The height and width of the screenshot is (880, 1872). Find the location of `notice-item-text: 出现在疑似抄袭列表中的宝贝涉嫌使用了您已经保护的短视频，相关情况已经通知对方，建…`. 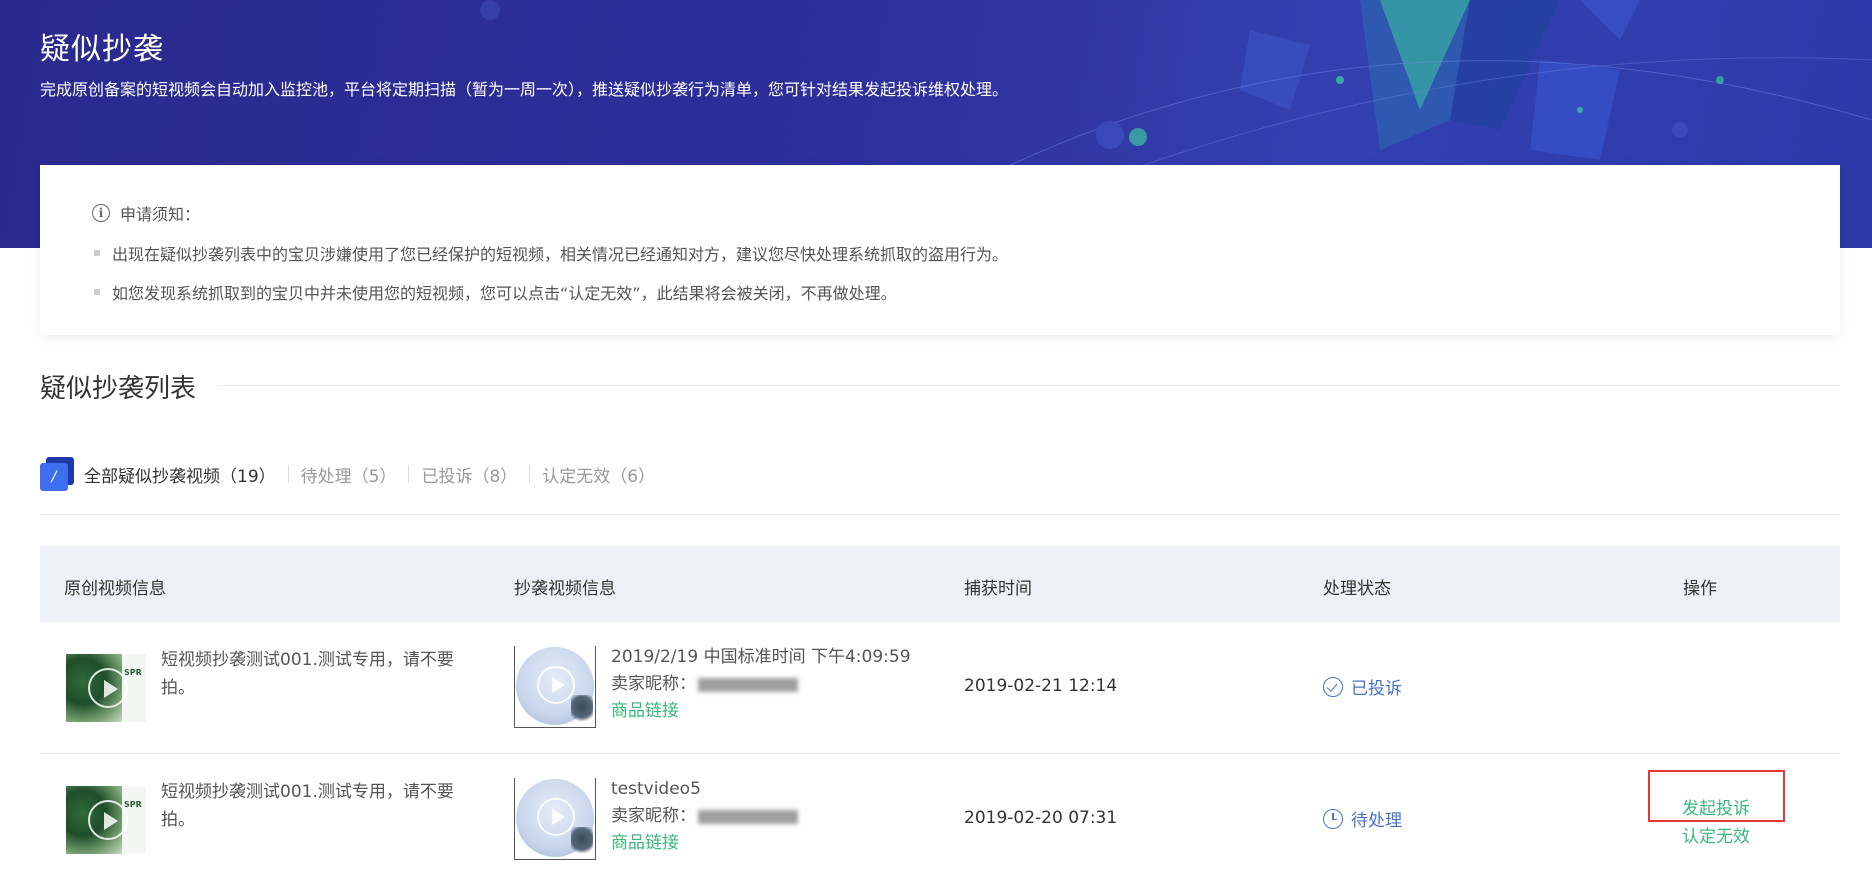

notice-item-text: 出现在疑似抄袭列表中的宝贝涉嫌使用了您已经保护的短视频，相关情况已经通知对方，建… is located at coordinates (560, 254).